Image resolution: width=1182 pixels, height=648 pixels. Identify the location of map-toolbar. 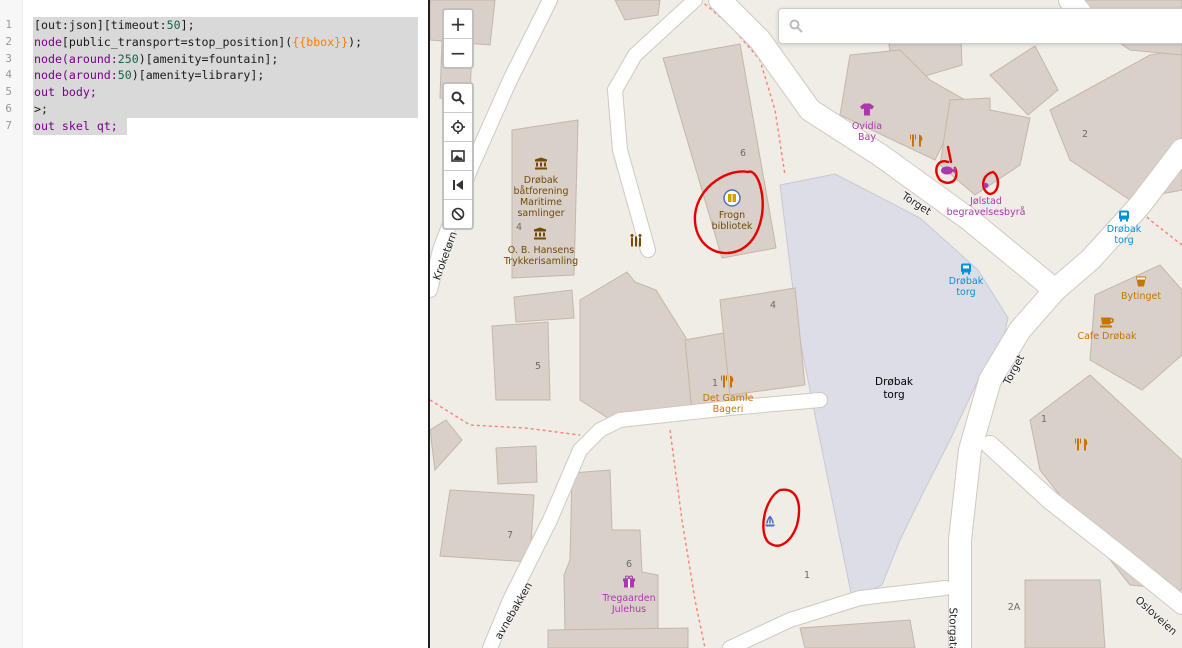
(458, 156).